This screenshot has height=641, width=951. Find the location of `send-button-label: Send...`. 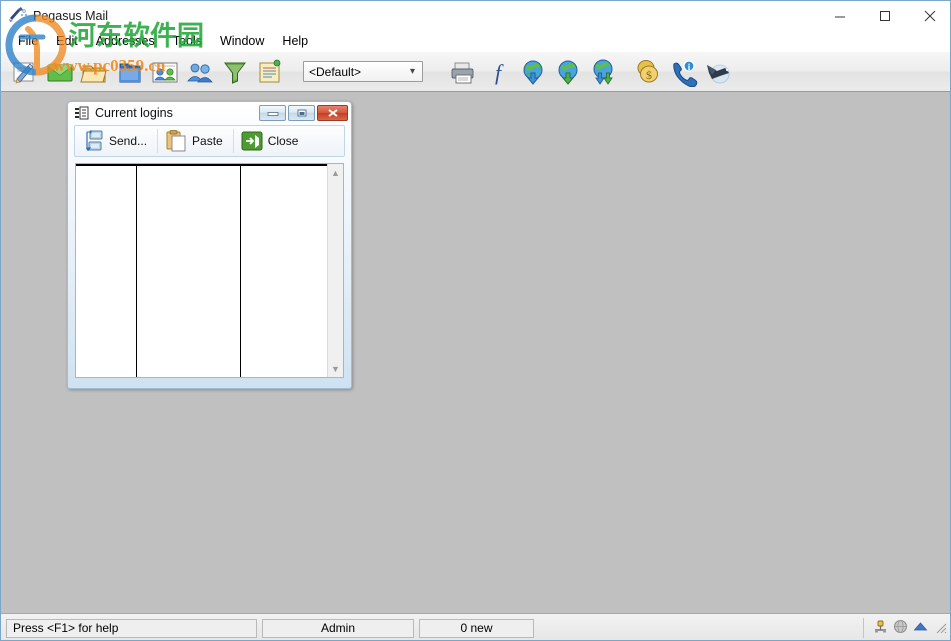

send-button-label: Send... is located at coordinates (128, 141).